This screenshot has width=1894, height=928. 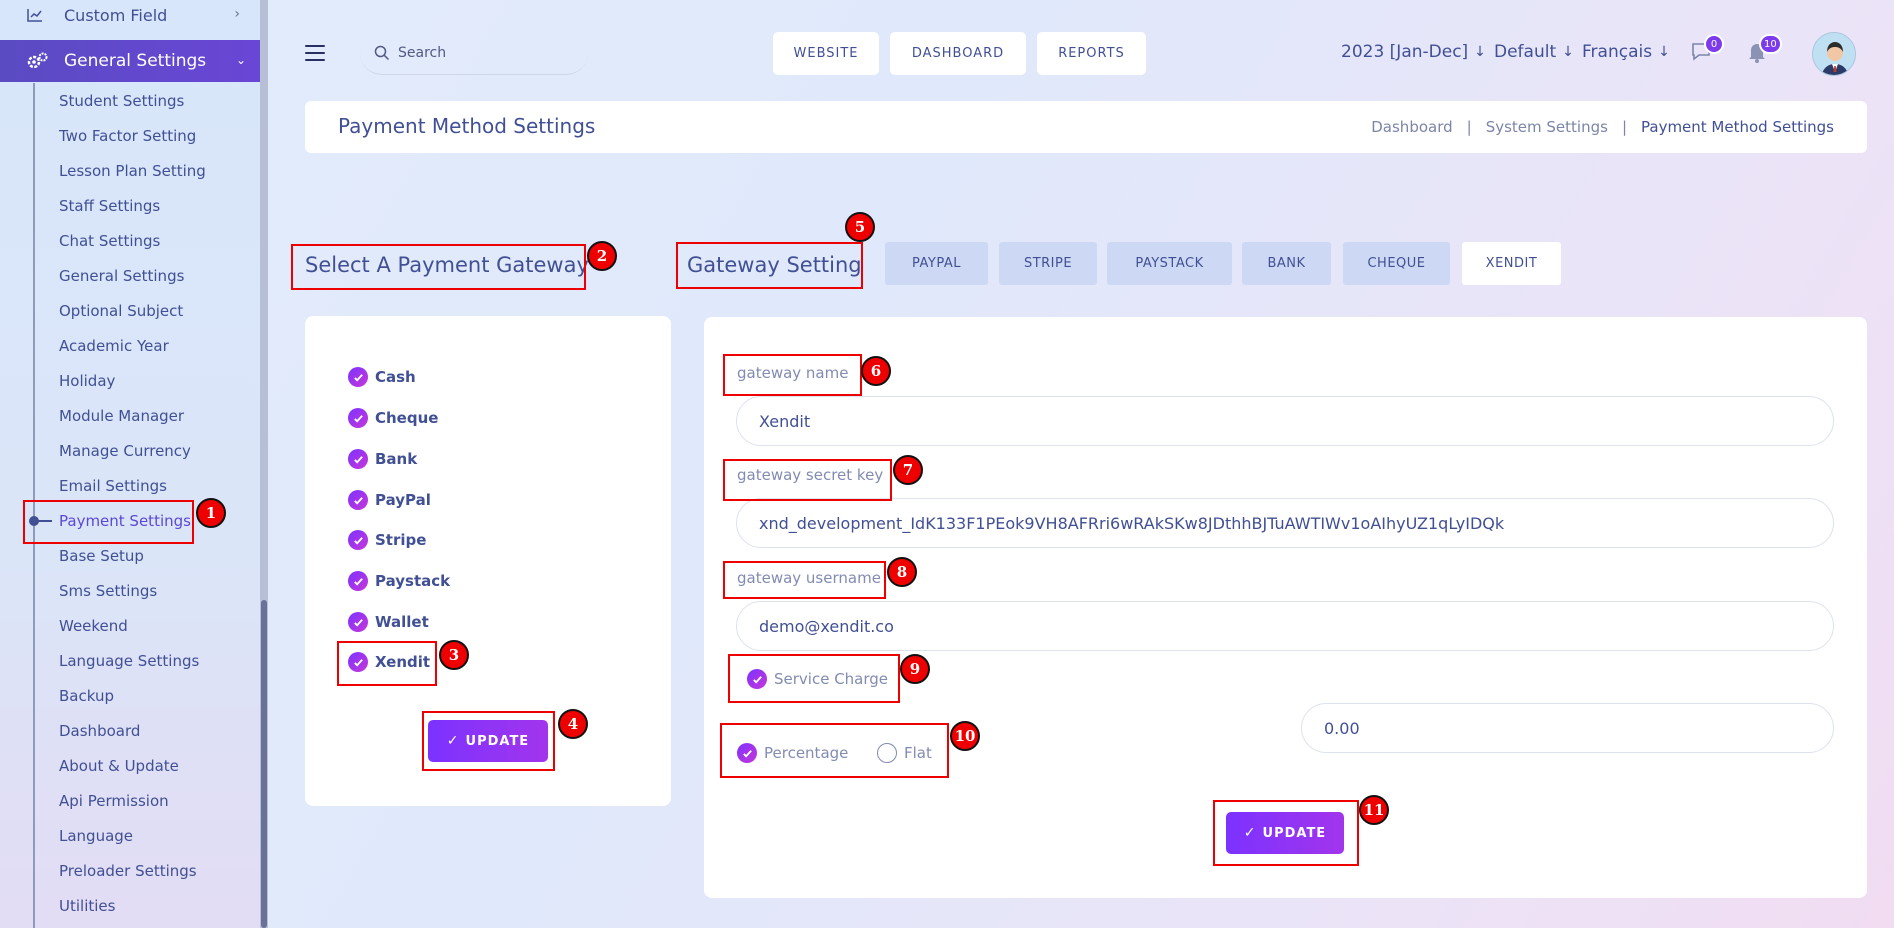 What do you see at coordinates (237, 14) in the screenshot?
I see `chevron-right-icon: ›` at bounding box center [237, 14].